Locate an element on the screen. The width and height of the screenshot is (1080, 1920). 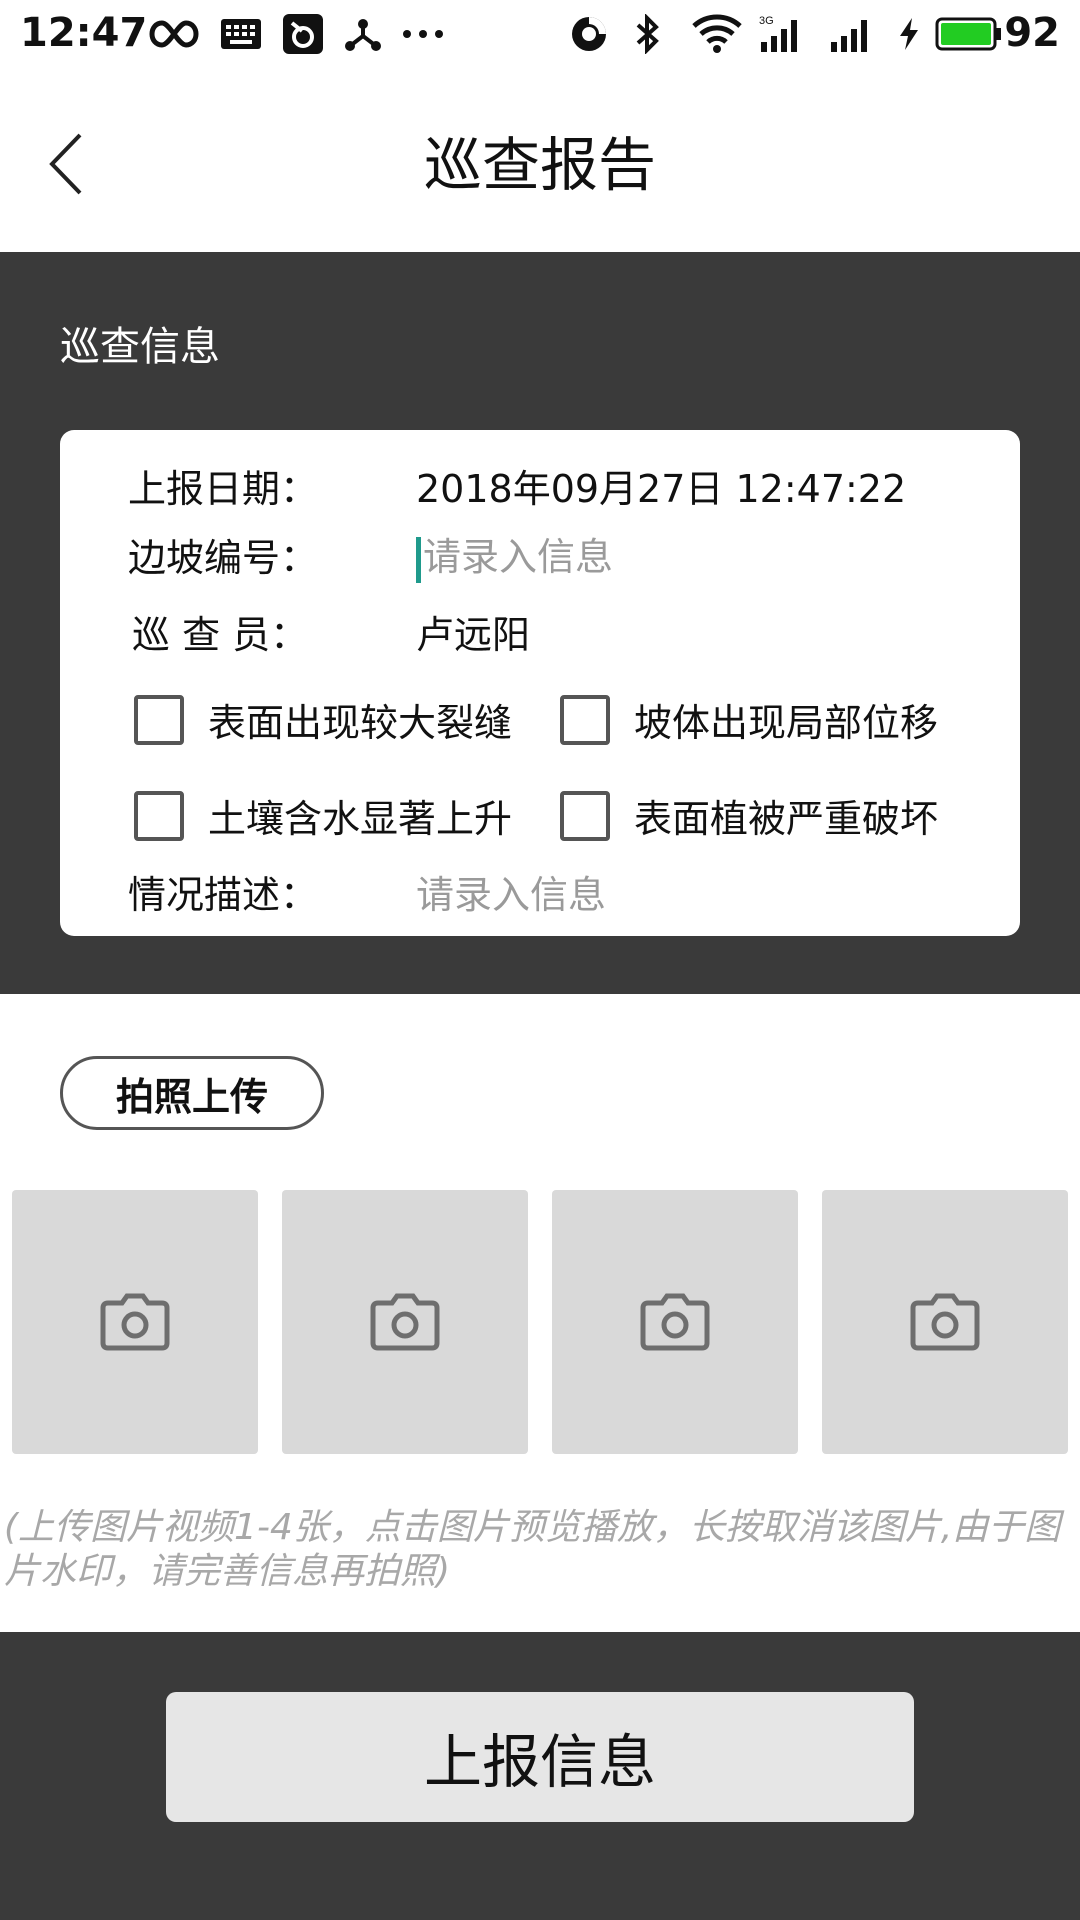
report-date-row: 上报日期： 2018年09月27日 12:47:22 is located at coordinates (517, 485).